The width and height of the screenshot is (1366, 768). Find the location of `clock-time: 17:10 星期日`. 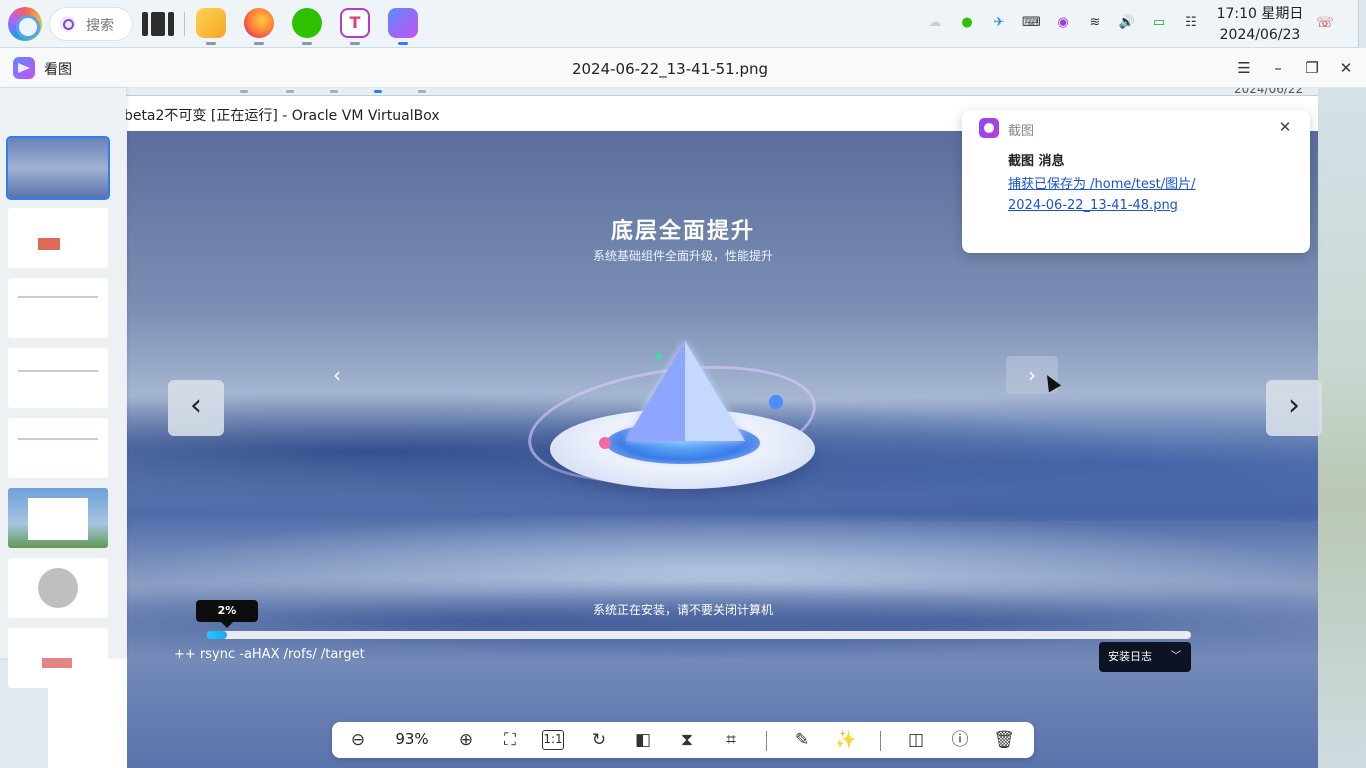

clock-time: 17:10 星期日 is located at coordinates (1260, 14).